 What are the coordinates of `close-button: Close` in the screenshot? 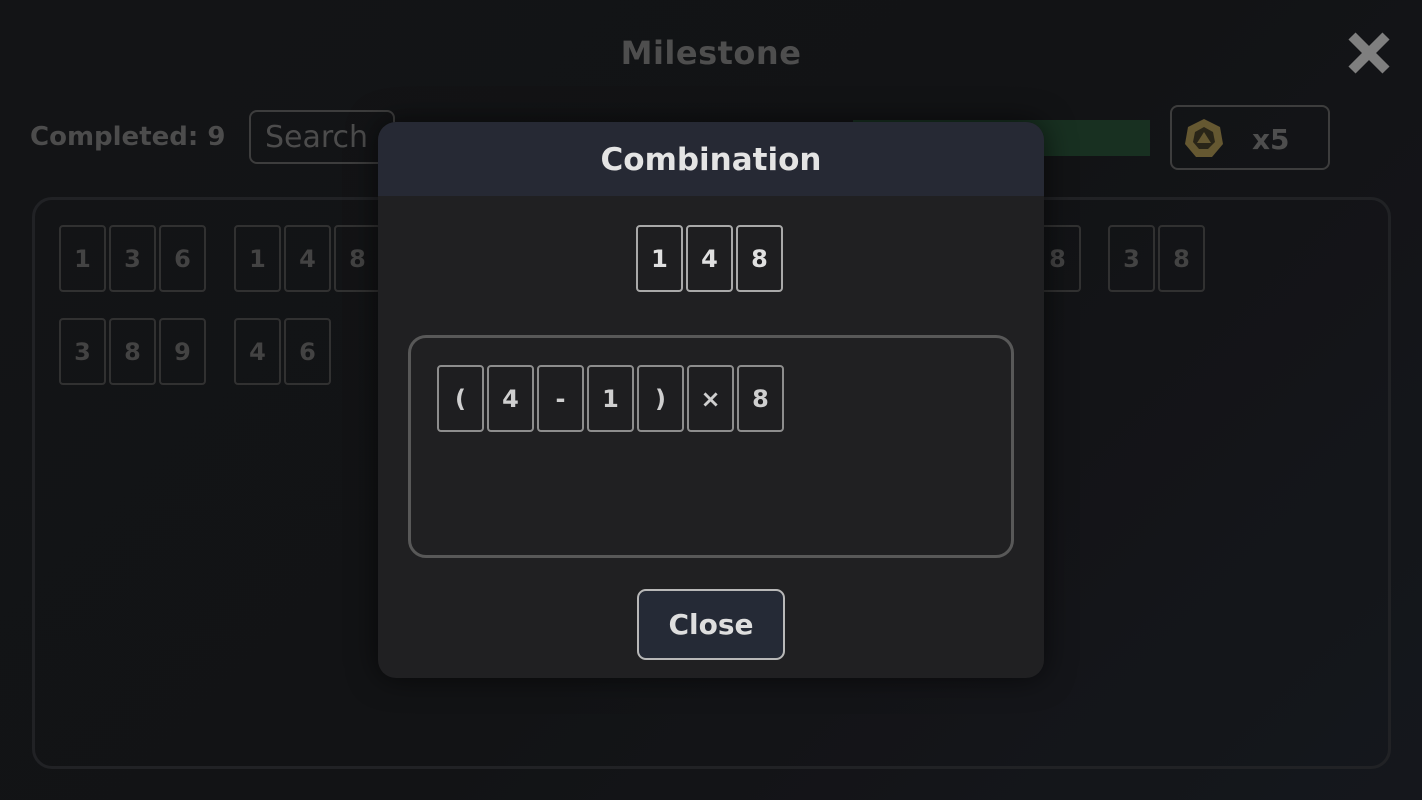 It's located at (711, 624).